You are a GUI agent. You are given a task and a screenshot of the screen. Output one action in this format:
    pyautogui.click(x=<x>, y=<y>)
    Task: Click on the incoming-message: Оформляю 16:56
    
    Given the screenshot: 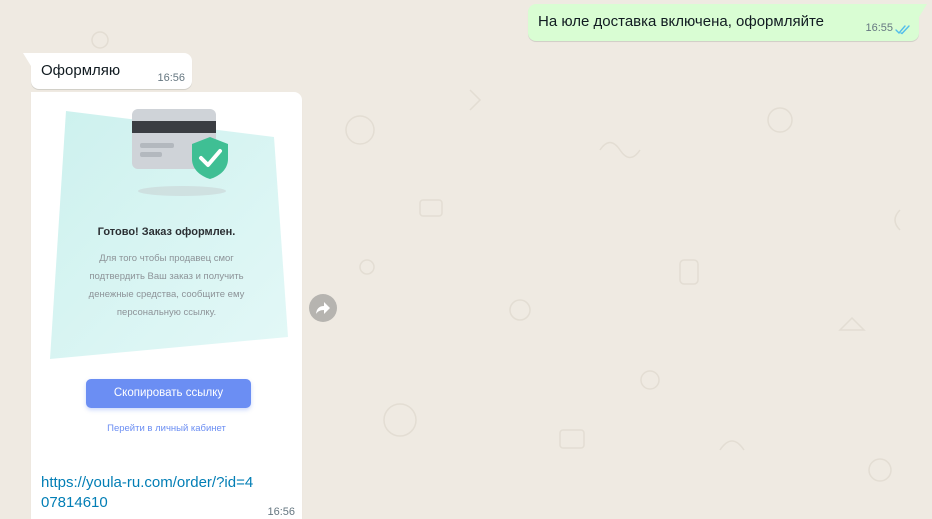 What is the action you would take?
    pyautogui.click(x=107, y=71)
    